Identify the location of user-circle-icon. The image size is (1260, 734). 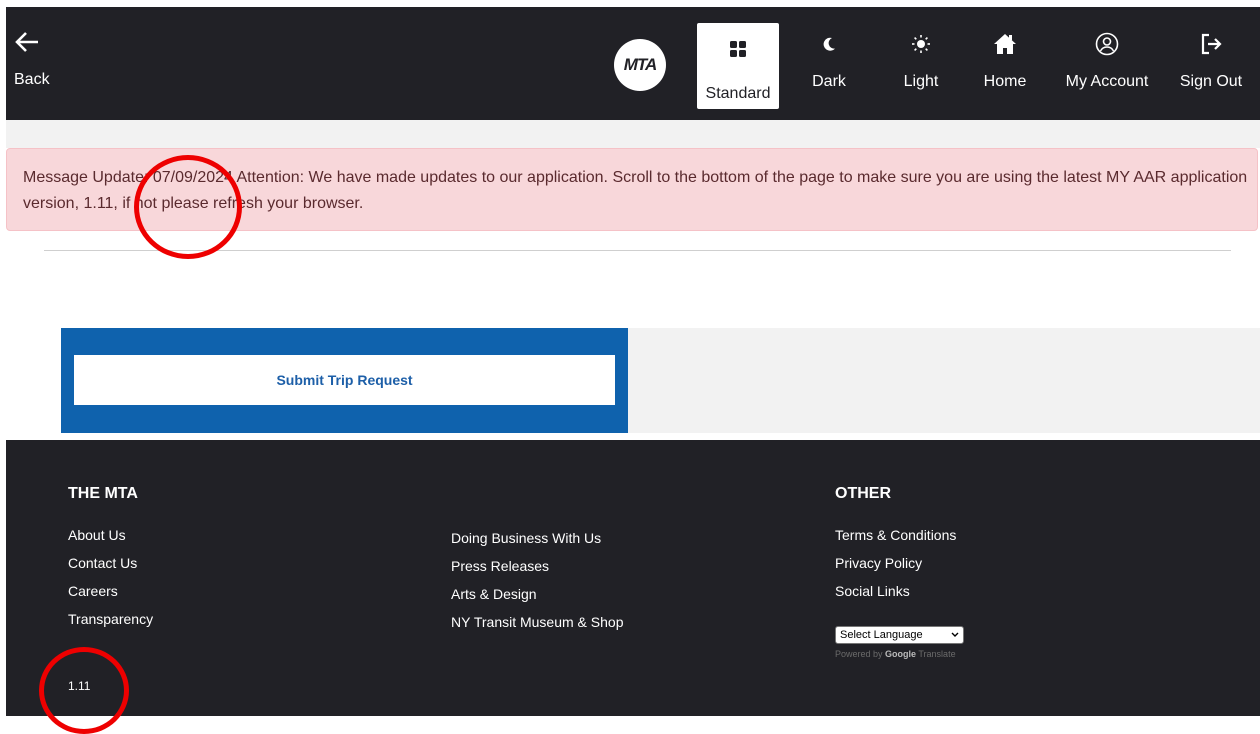
(1107, 44).